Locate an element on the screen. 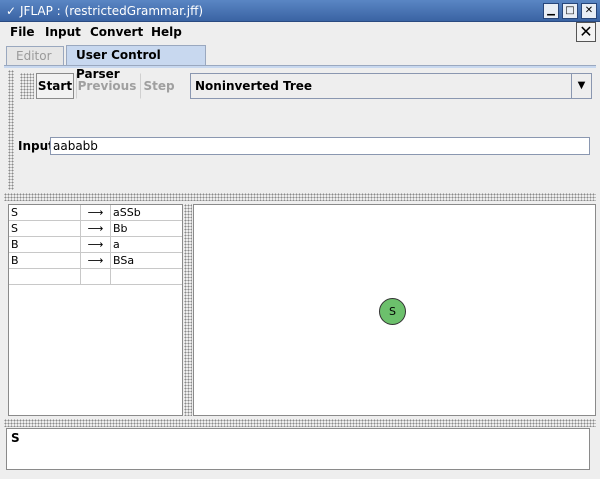  table-row is located at coordinates (95, 277).